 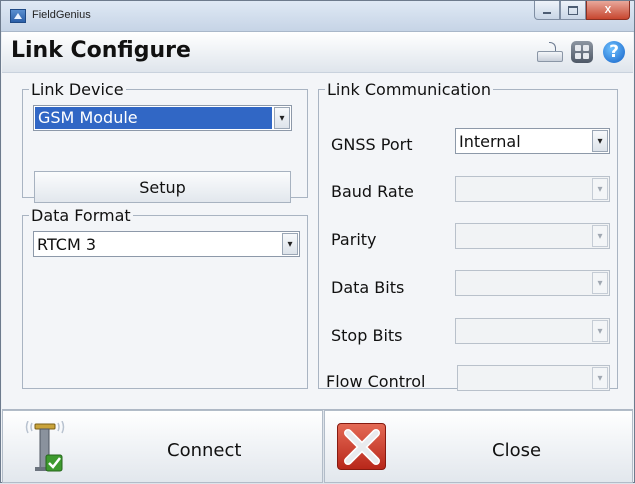 What do you see at coordinates (409, 89) in the screenshot?
I see `link-communication-legend: Link Communication` at bounding box center [409, 89].